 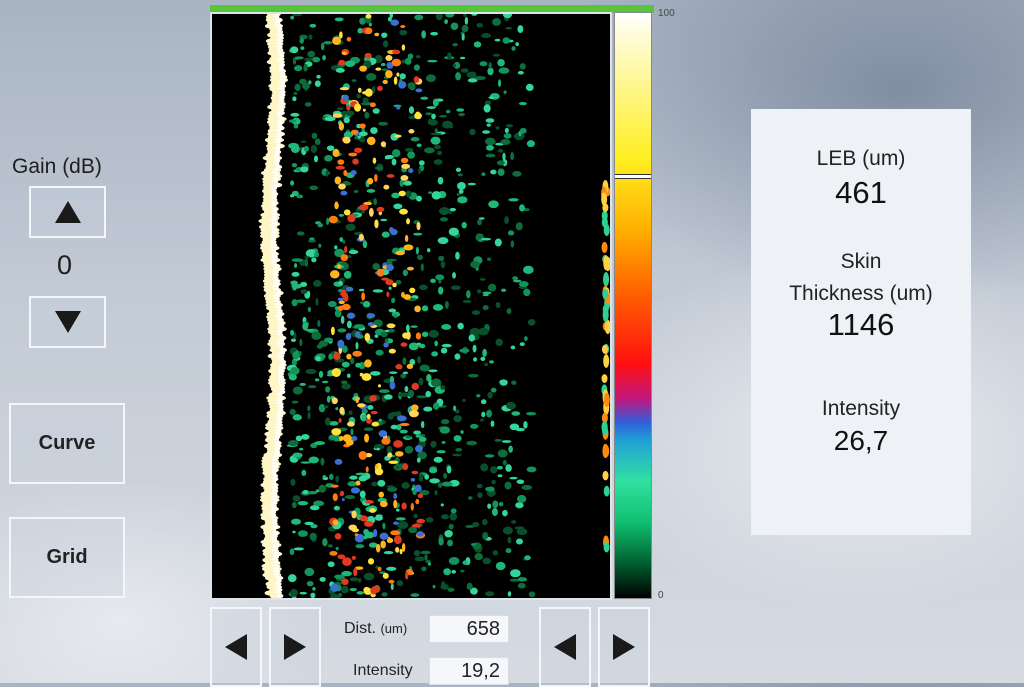 What do you see at coordinates (360, 628) in the screenshot?
I see `dist-label-text: Dist.` at bounding box center [360, 628].